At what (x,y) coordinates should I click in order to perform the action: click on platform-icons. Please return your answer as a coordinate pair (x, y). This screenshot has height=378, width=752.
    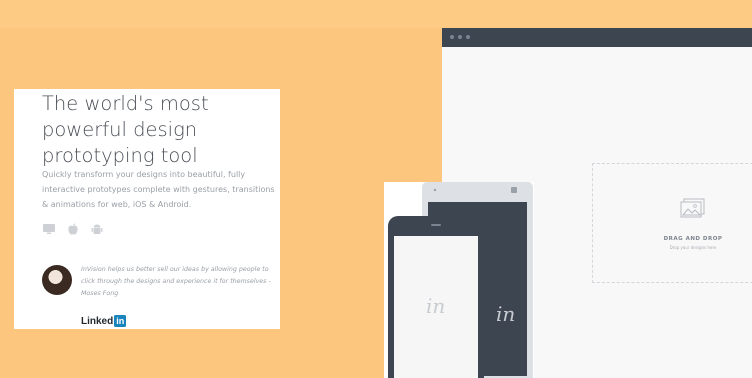
    Looking at the image, I should click on (73, 229).